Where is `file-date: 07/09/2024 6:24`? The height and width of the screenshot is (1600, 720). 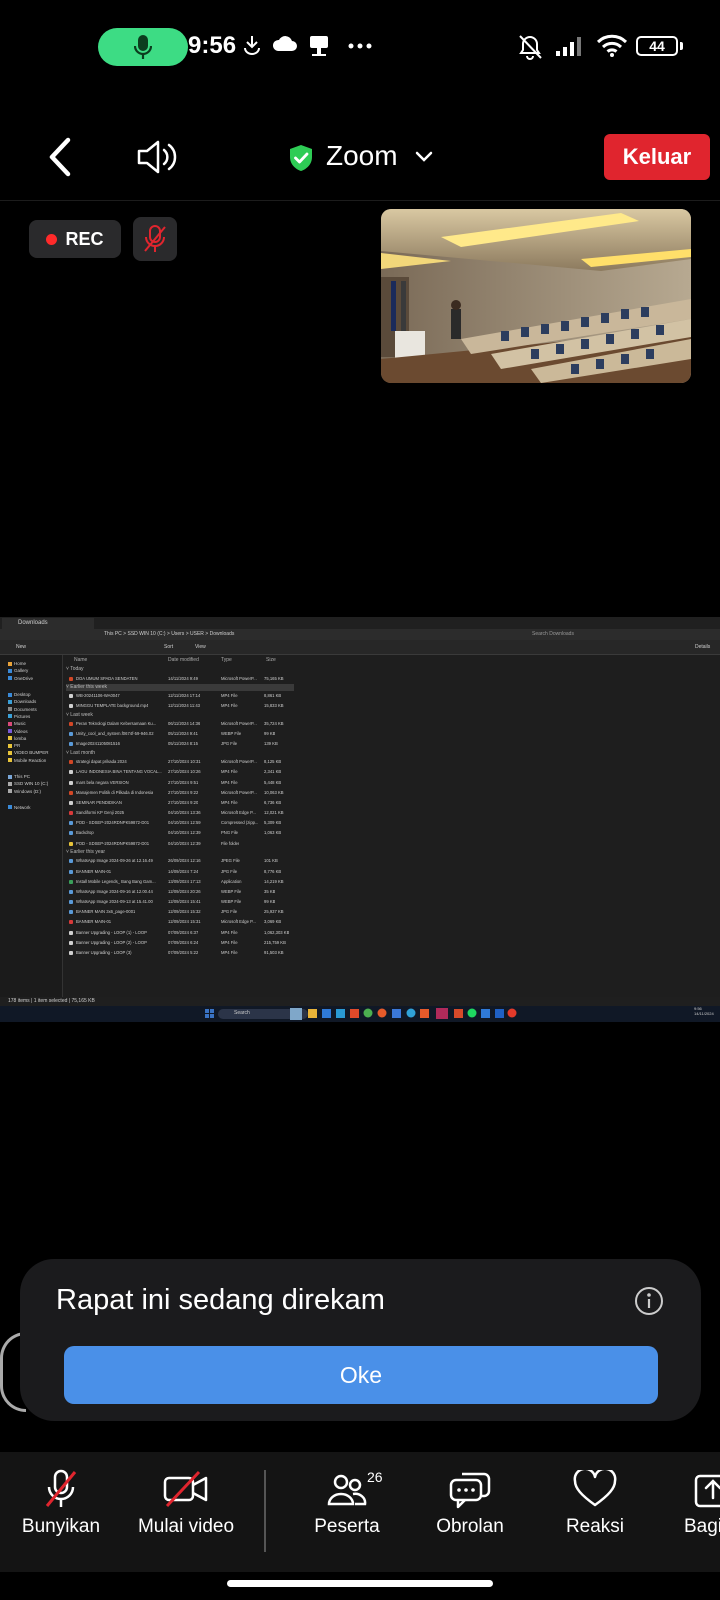 file-date: 07/09/2024 6:24 is located at coordinates (183, 942).